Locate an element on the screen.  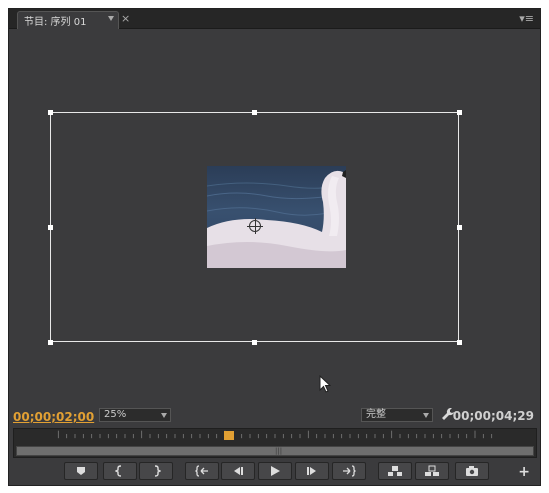
play-button is located at coordinates (275, 471).